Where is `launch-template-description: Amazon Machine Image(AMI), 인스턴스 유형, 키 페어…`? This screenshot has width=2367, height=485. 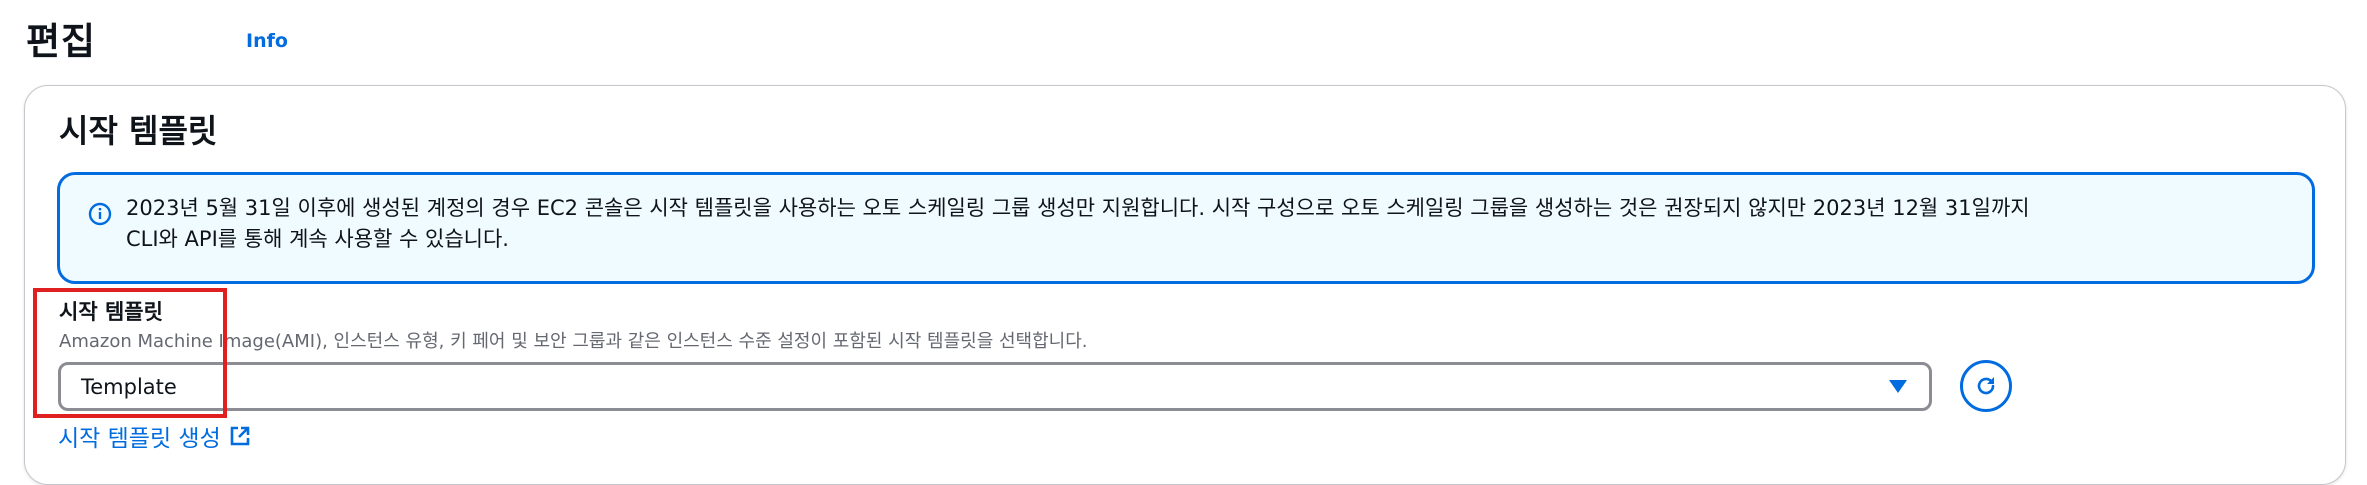 launch-template-description: Amazon Machine Image(AMI), 인스턴스 유형, 키 페어… is located at coordinates (573, 341).